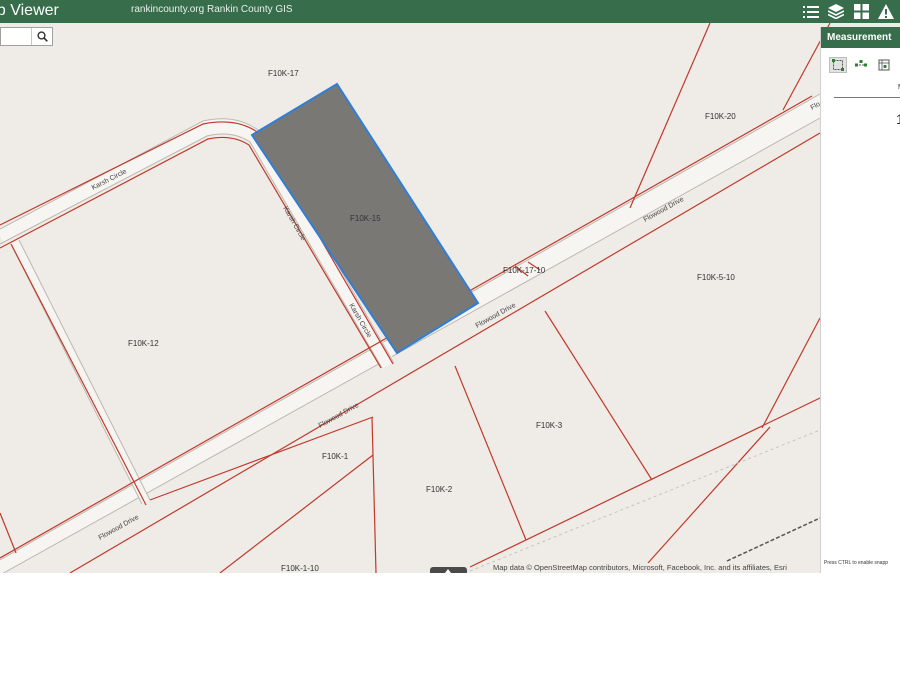  I want to click on parcel-label: F10K-20, so click(720, 116).